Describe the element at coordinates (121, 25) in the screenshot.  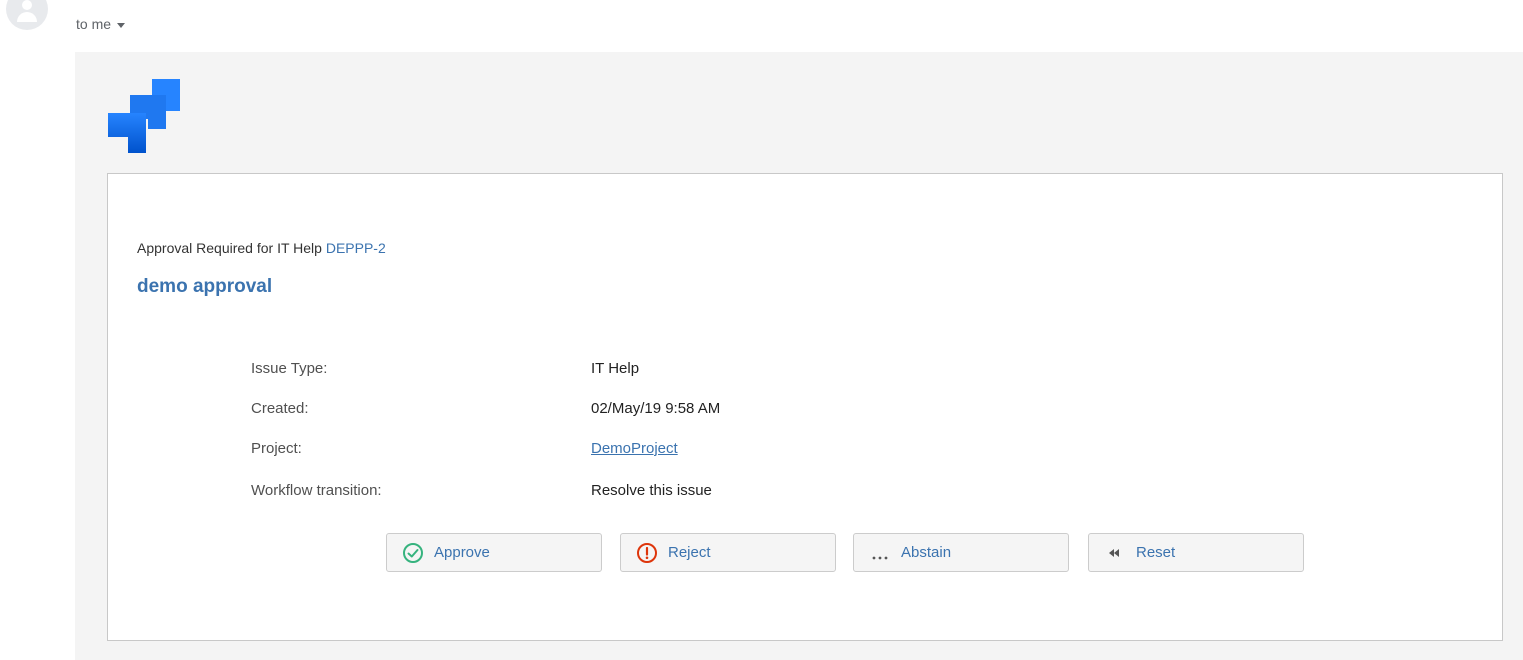
I see `caret-down-icon` at that location.